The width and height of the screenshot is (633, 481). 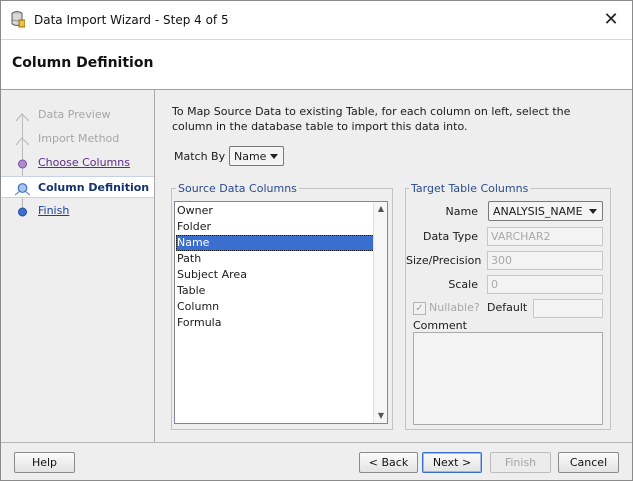 What do you see at coordinates (388, 462) in the screenshot?
I see `back-button: < Back` at bounding box center [388, 462].